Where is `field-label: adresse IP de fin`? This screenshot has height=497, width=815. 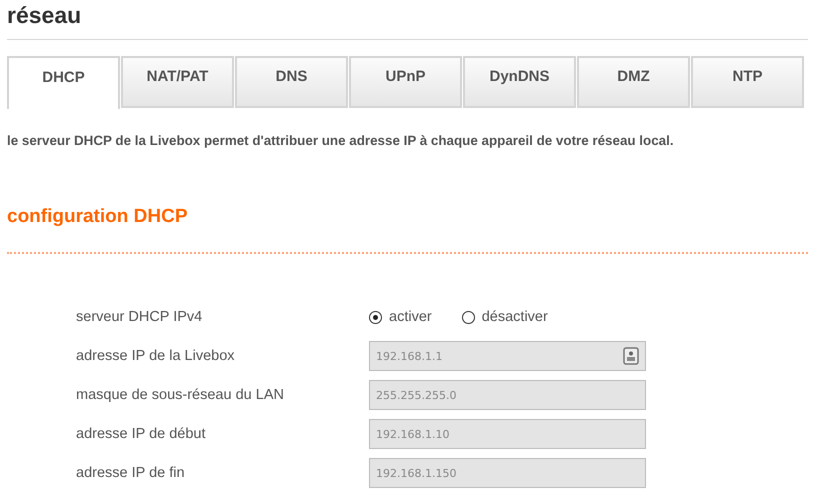
field-label: adresse IP de fin is located at coordinates (131, 473).